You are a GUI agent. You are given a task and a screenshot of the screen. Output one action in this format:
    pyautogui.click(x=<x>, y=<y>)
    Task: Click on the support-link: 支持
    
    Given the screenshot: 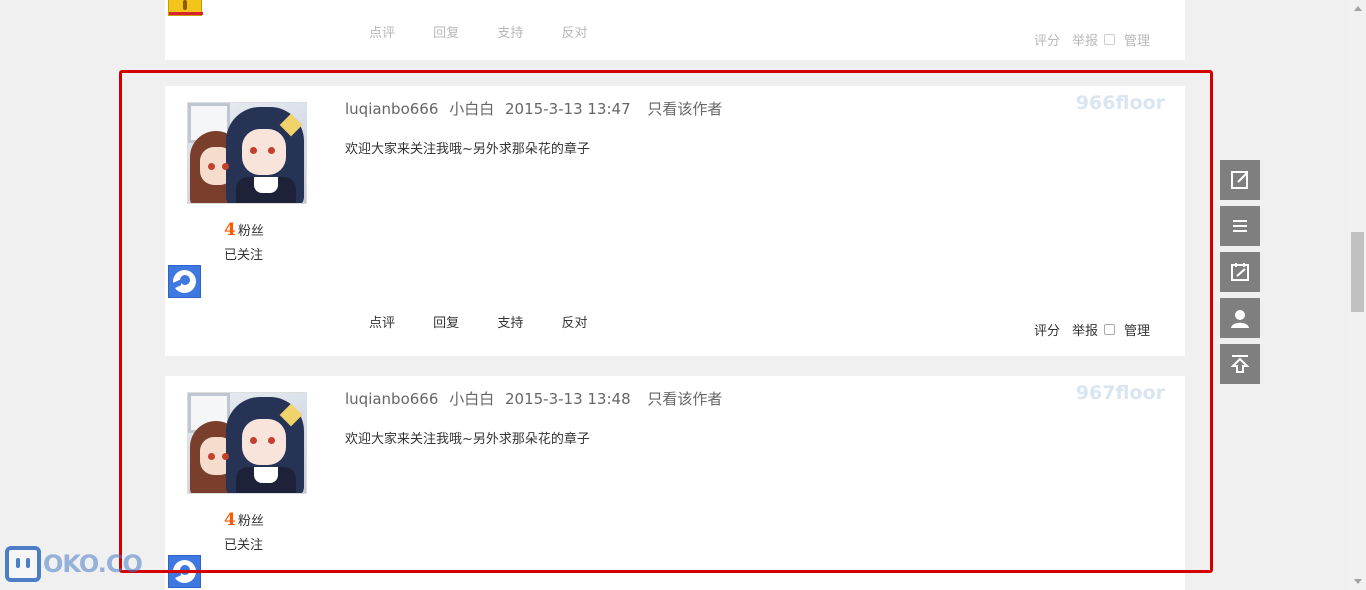 What is the action you would take?
    pyautogui.click(x=510, y=31)
    